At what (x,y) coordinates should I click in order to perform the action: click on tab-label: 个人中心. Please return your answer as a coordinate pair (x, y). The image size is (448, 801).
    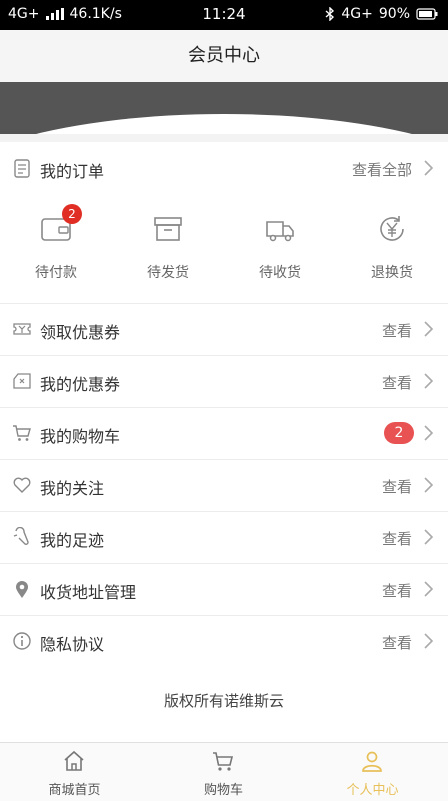
    Looking at the image, I should click on (372, 790).